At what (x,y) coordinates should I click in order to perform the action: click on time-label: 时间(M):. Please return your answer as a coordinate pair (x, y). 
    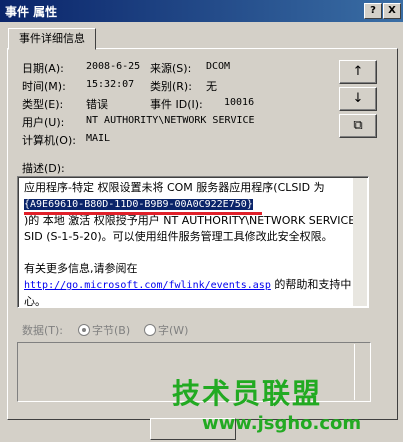
    Looking at the image, I should click on (44, 86).